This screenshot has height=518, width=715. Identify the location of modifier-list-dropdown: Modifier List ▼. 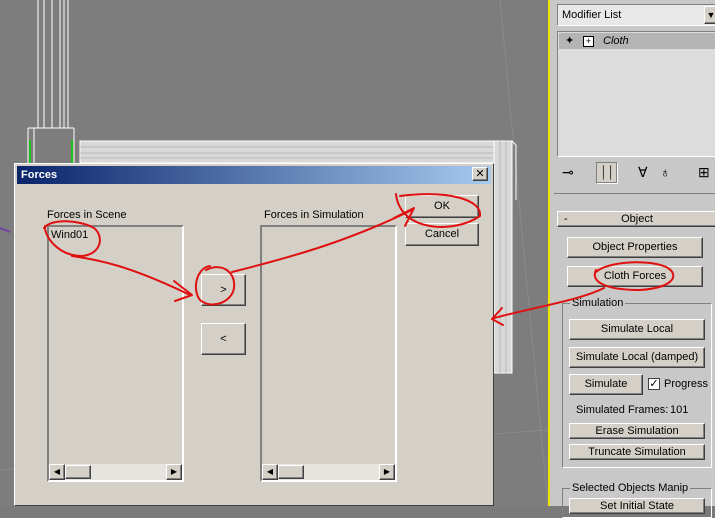
(636, 15).